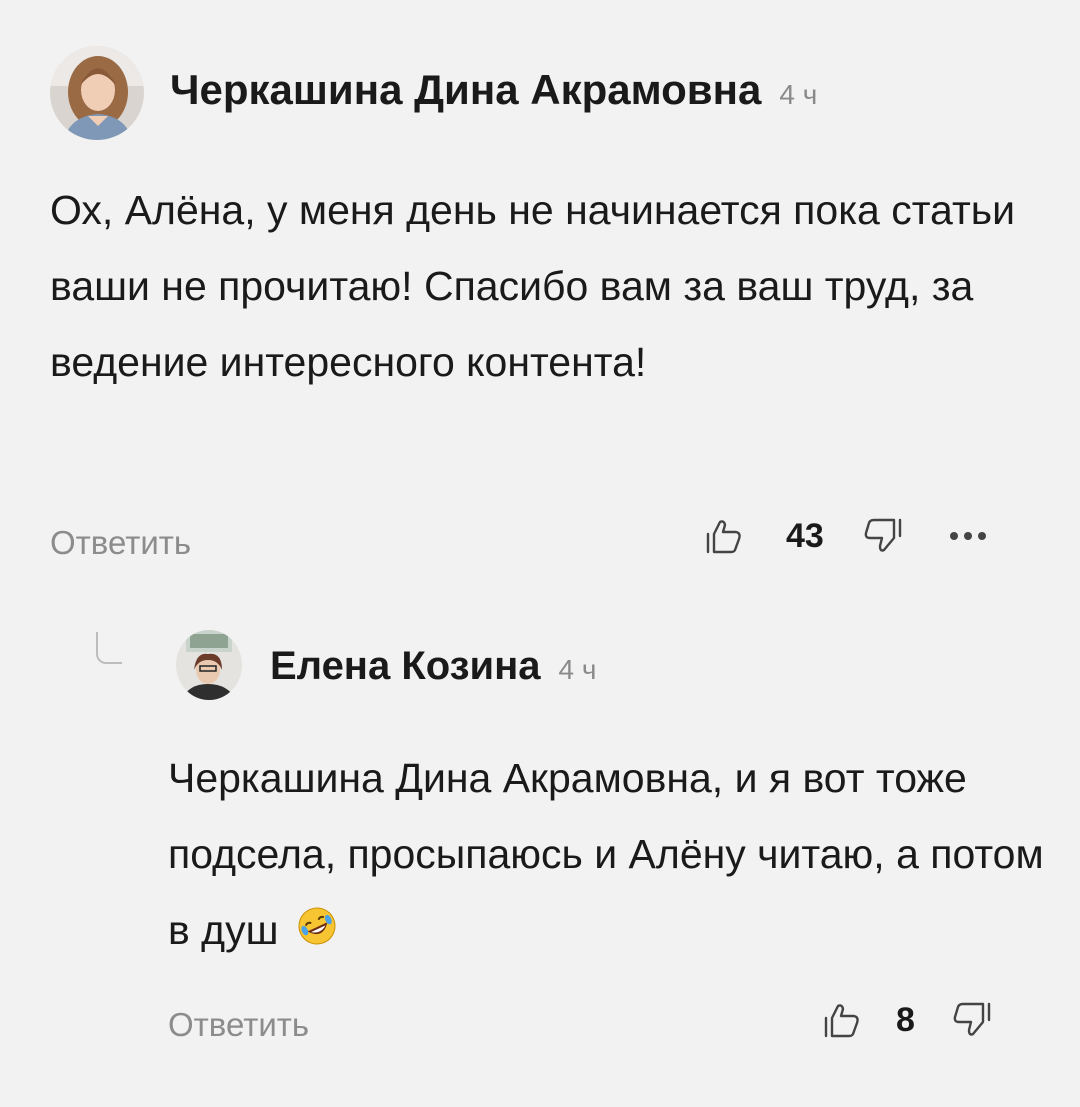 The width and height of the screenshot is (1080, 1107). Describe the element at coordinates (968, 536) in the screenshot. I see `more-dots-icon` at that location.